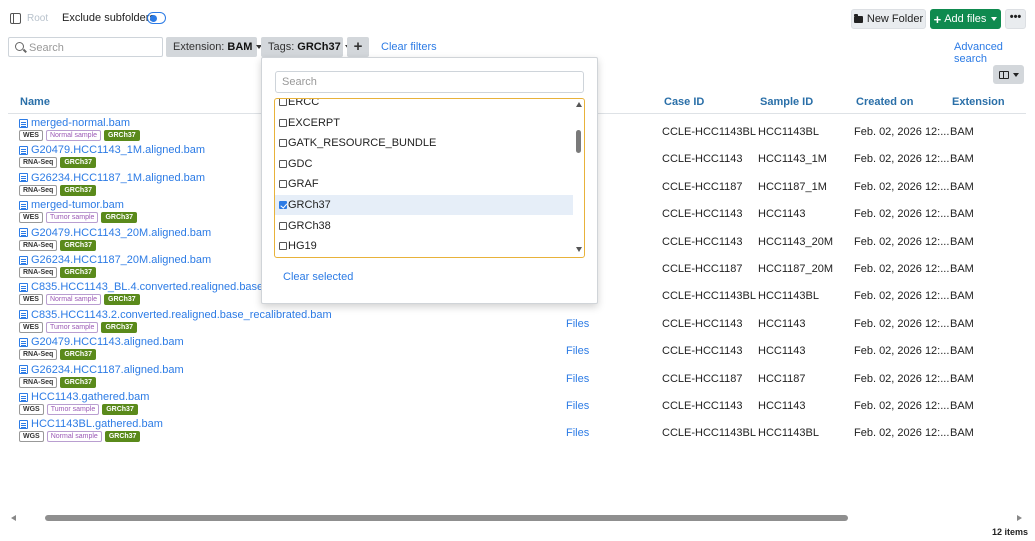 The height and width of the screenshot is (541, 1035). What do you see at coordinates (37, 18) in the screenshot?
I see `breadcrumb-root: Root` at bounding box center [37, 18].